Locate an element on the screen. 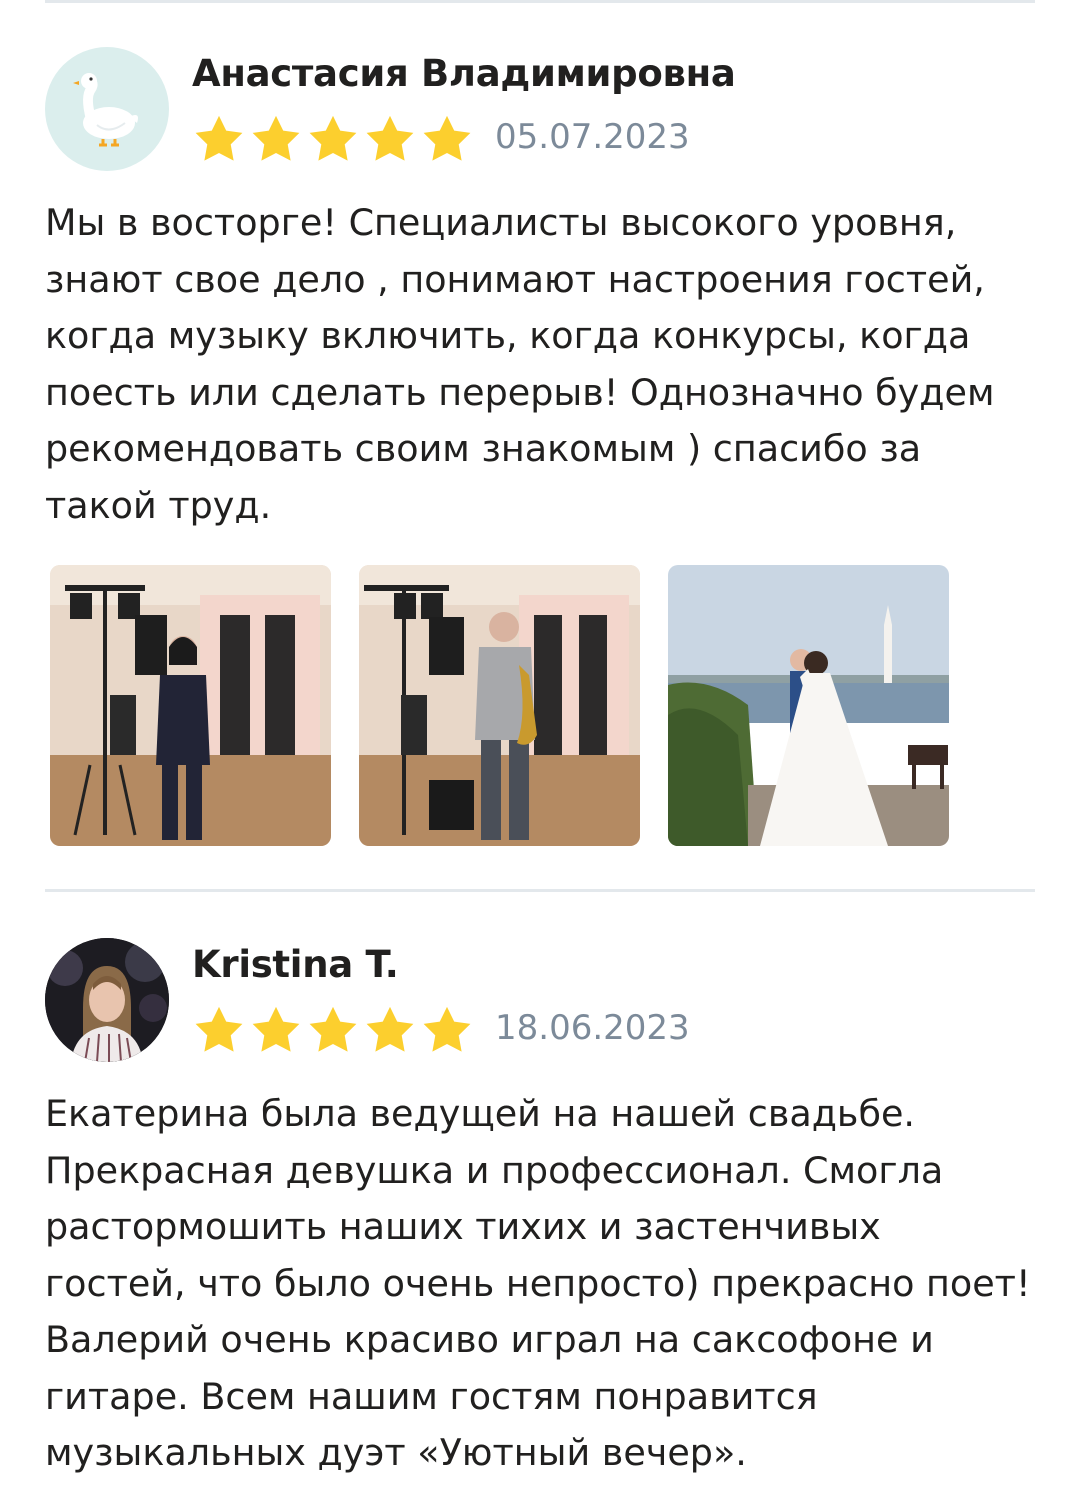 This screenshot has height=1507, width=1080. review-date: 18.06.2023 is located at coordinates (592, 1028).